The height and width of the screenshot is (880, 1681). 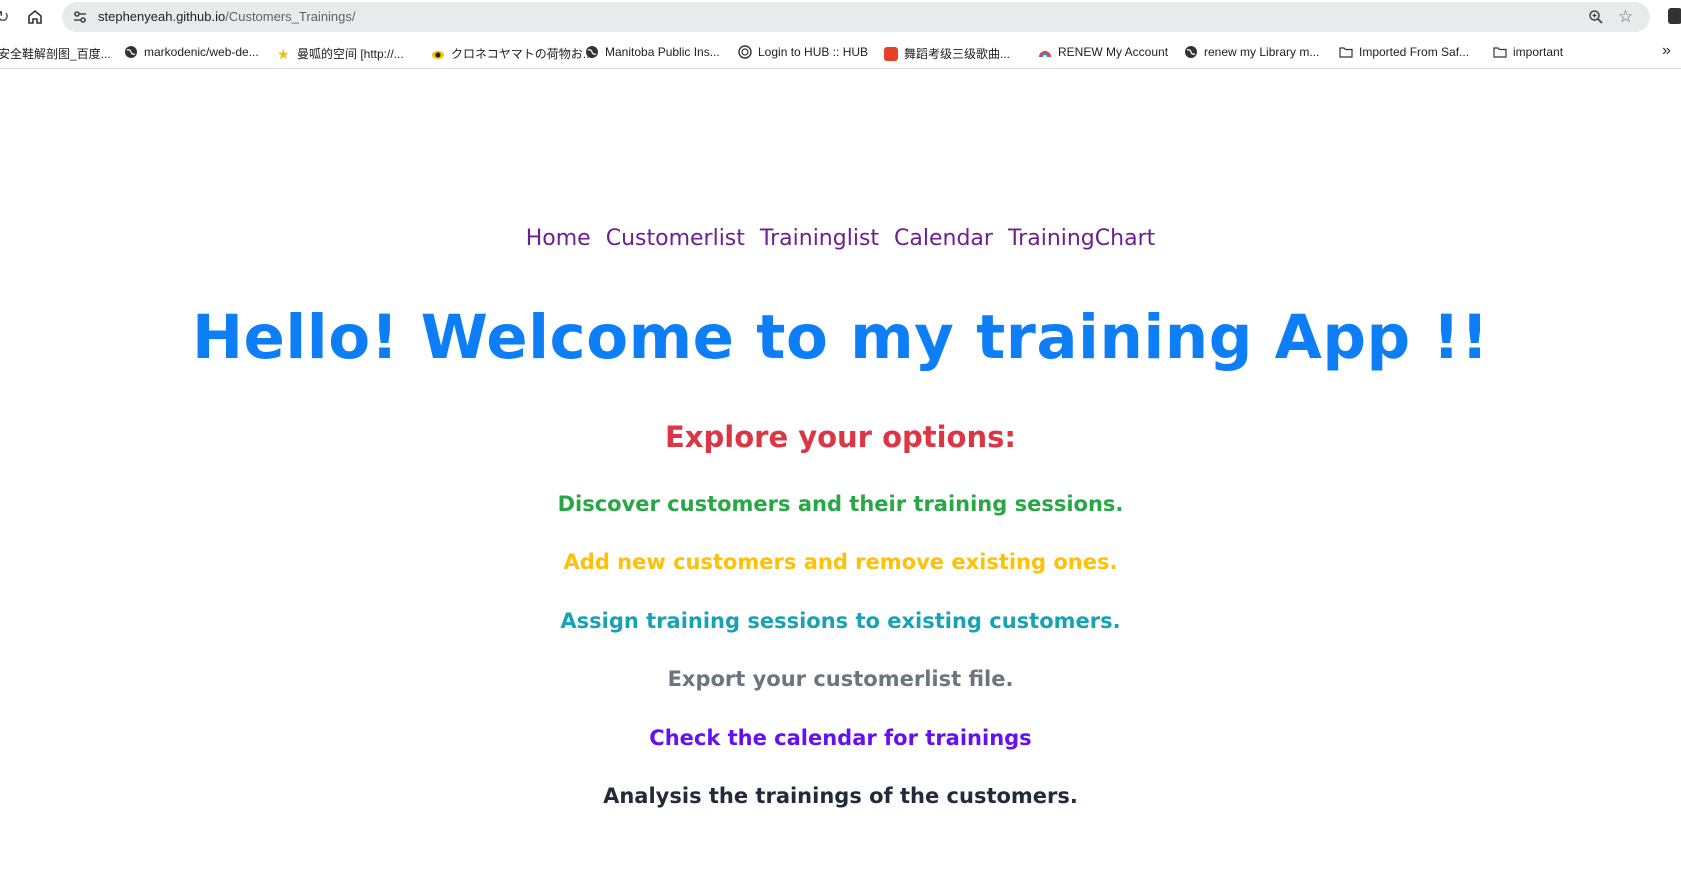 I want to click on bookmark-label: RENEW My Account, so click(x=1113, y=52).